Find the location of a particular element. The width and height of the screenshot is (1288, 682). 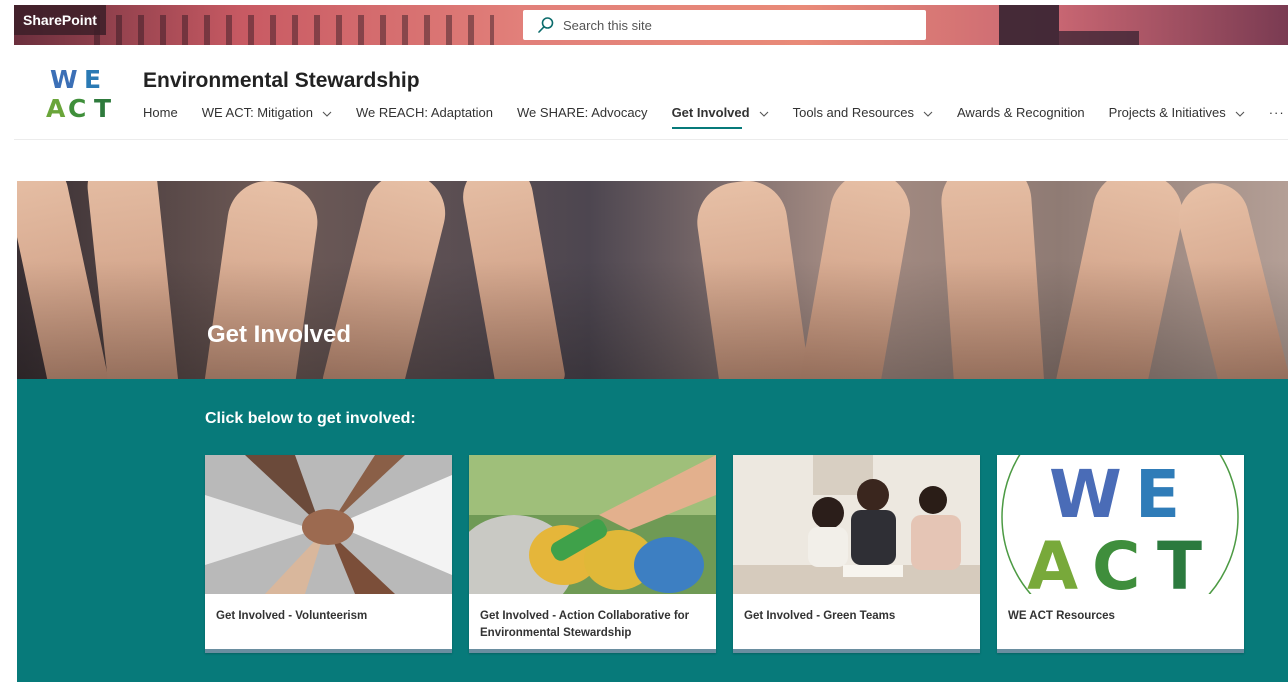

we-act-logo: W E A C T is located at coordinates (82, 92).